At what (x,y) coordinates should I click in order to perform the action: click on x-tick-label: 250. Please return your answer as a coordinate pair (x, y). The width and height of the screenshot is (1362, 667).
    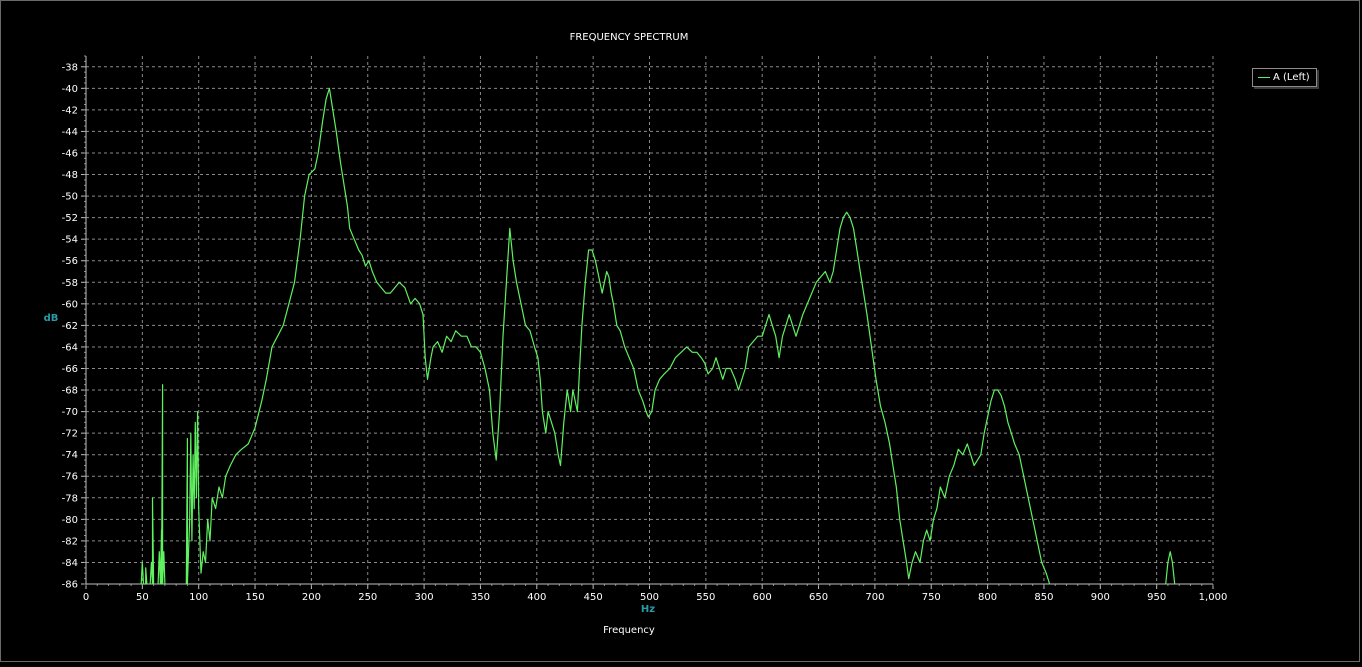
    Looking at the image, I should click on (367, 597).